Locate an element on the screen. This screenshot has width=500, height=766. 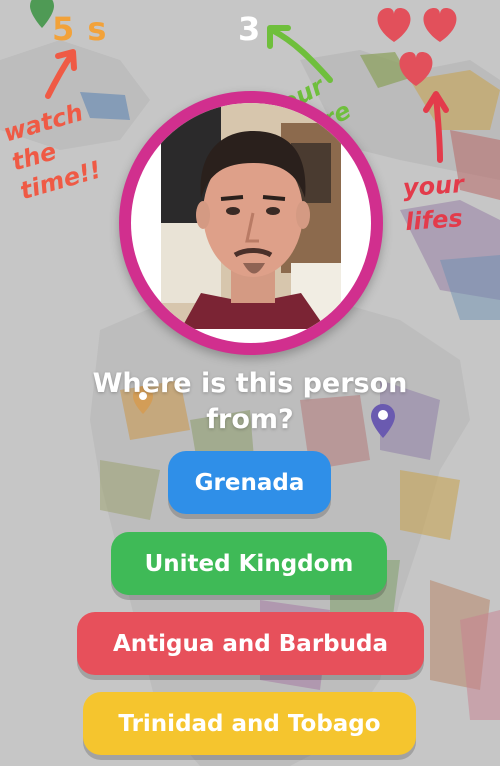
answer-button-trinidad-and-tobago: Trinidad and Tobago is located at coordinates (249, 723).